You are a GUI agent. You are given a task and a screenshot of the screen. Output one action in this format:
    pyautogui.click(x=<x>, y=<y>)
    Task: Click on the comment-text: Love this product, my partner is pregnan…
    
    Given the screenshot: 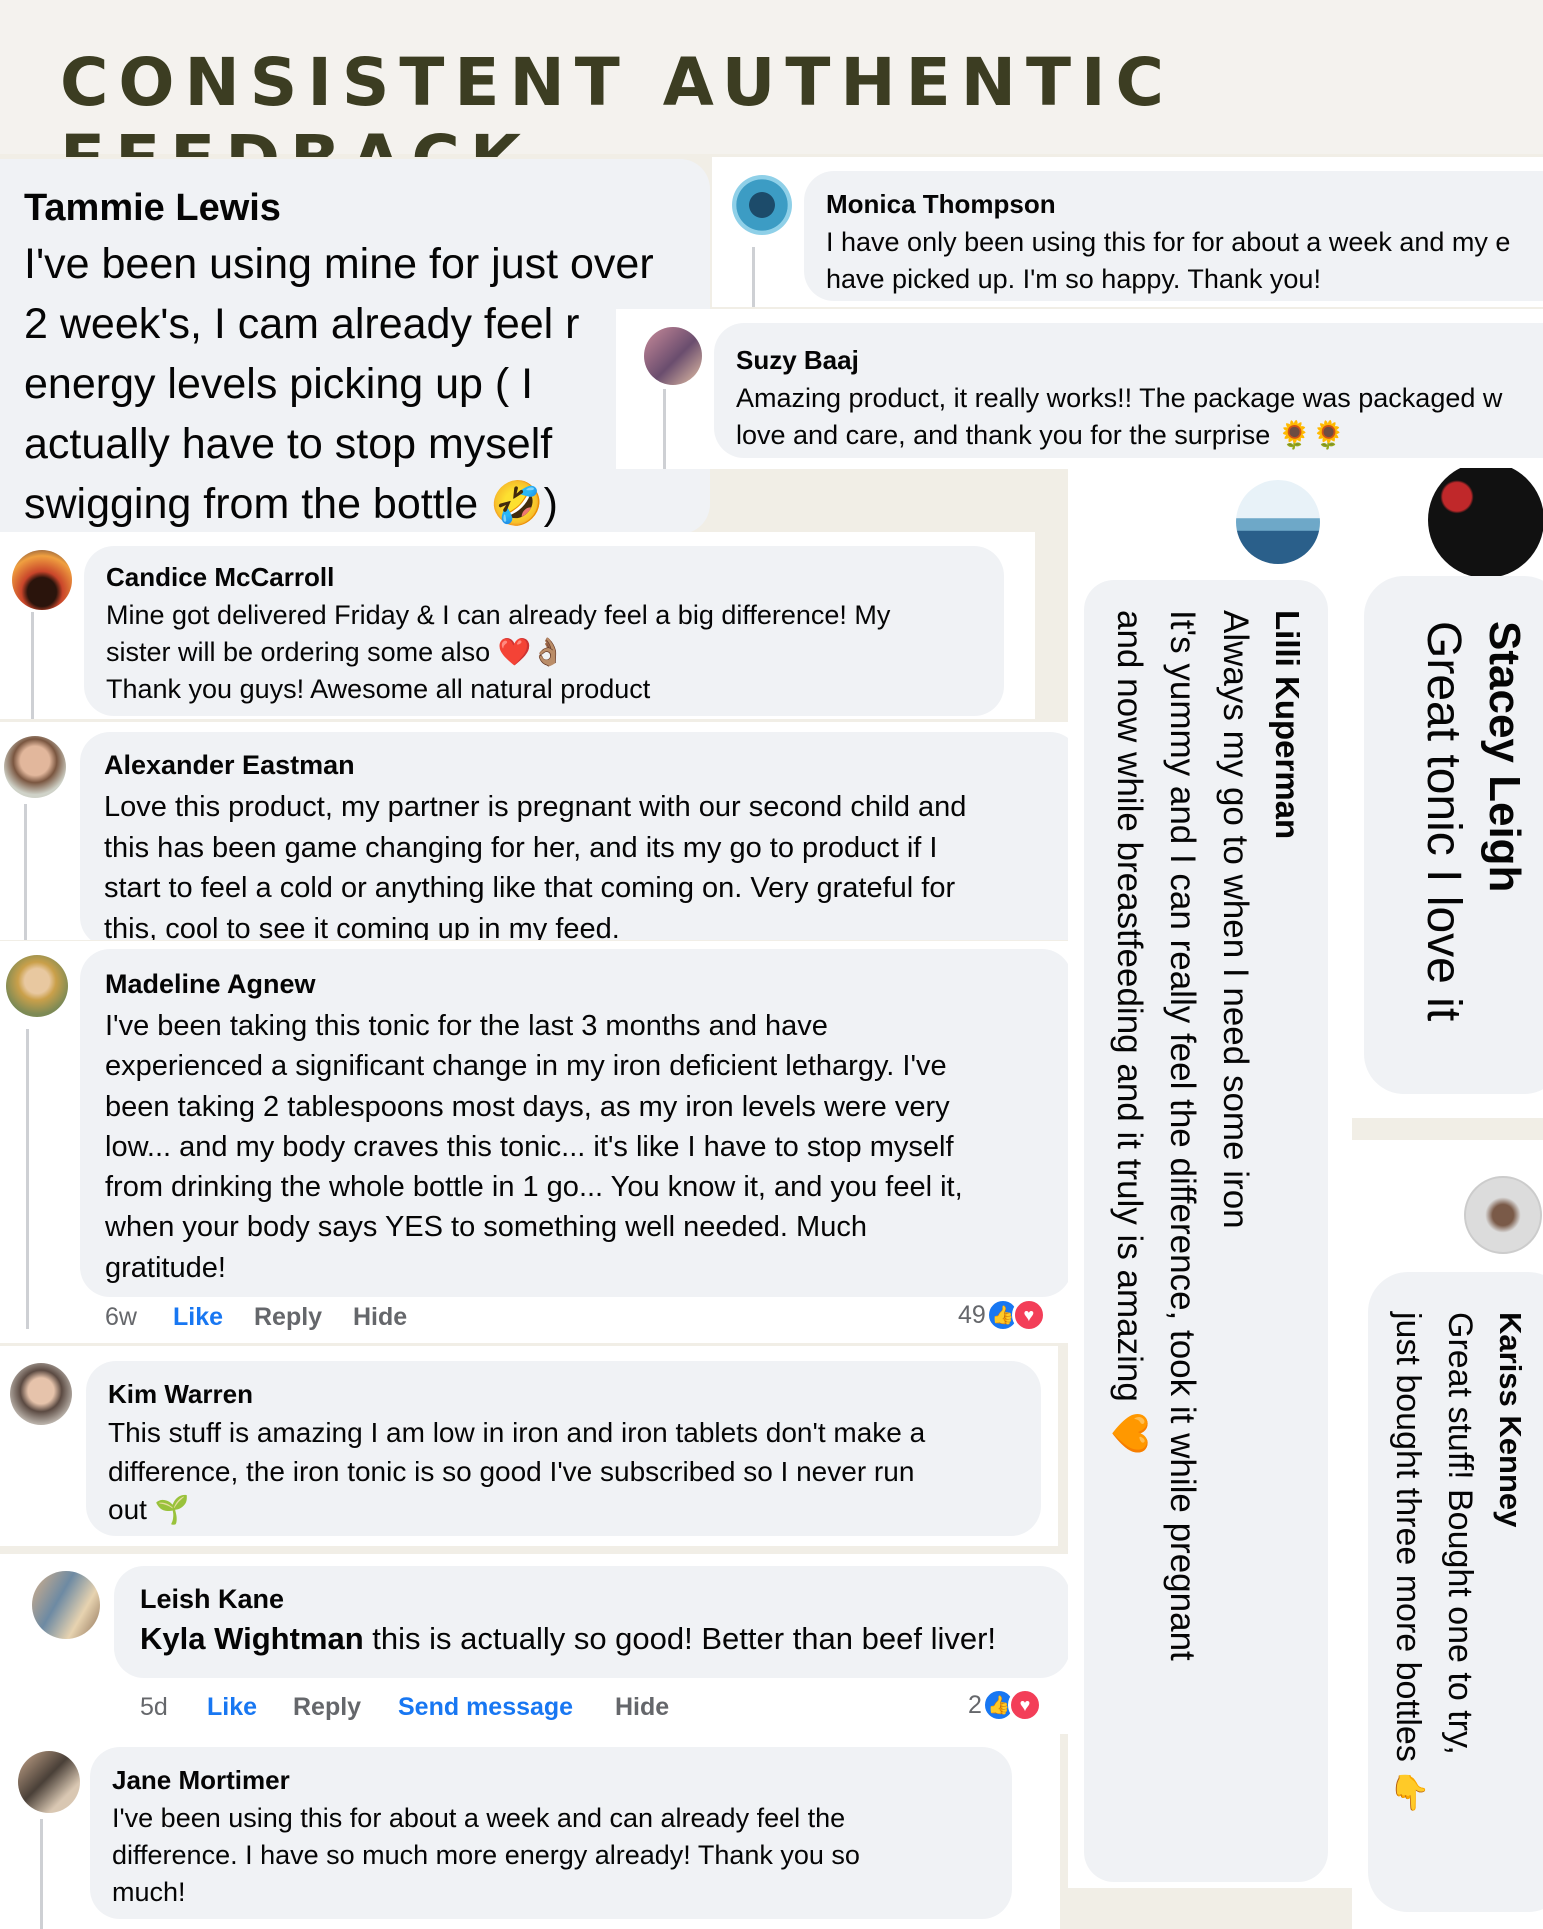 What is the action you would take?
    pyautogui.click(x=535, y=865)
    